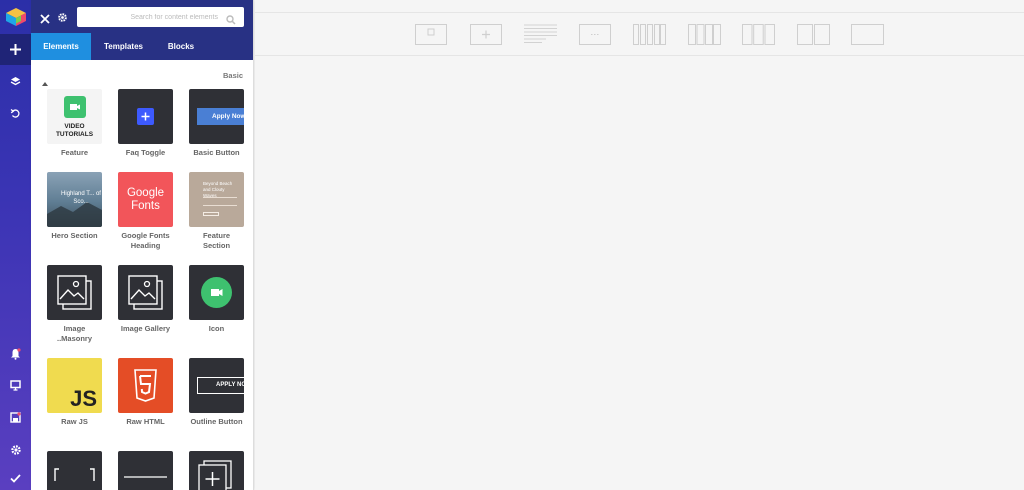 This screenshot has height=490, width=1024. I want to click on tab-blocks: Blocks, so click(181, 46).